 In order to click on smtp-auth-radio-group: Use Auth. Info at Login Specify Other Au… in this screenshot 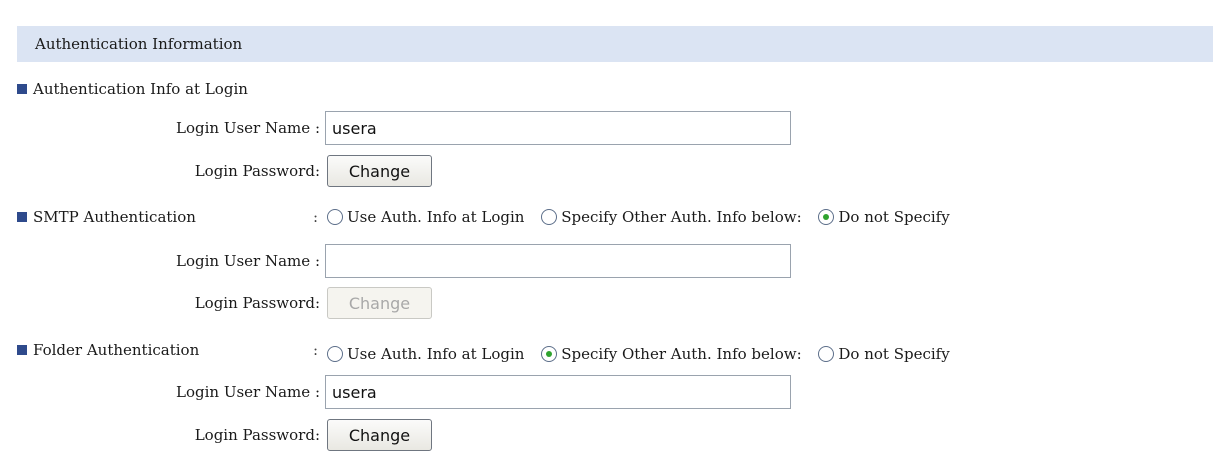, I will do `click(644, 217)`.